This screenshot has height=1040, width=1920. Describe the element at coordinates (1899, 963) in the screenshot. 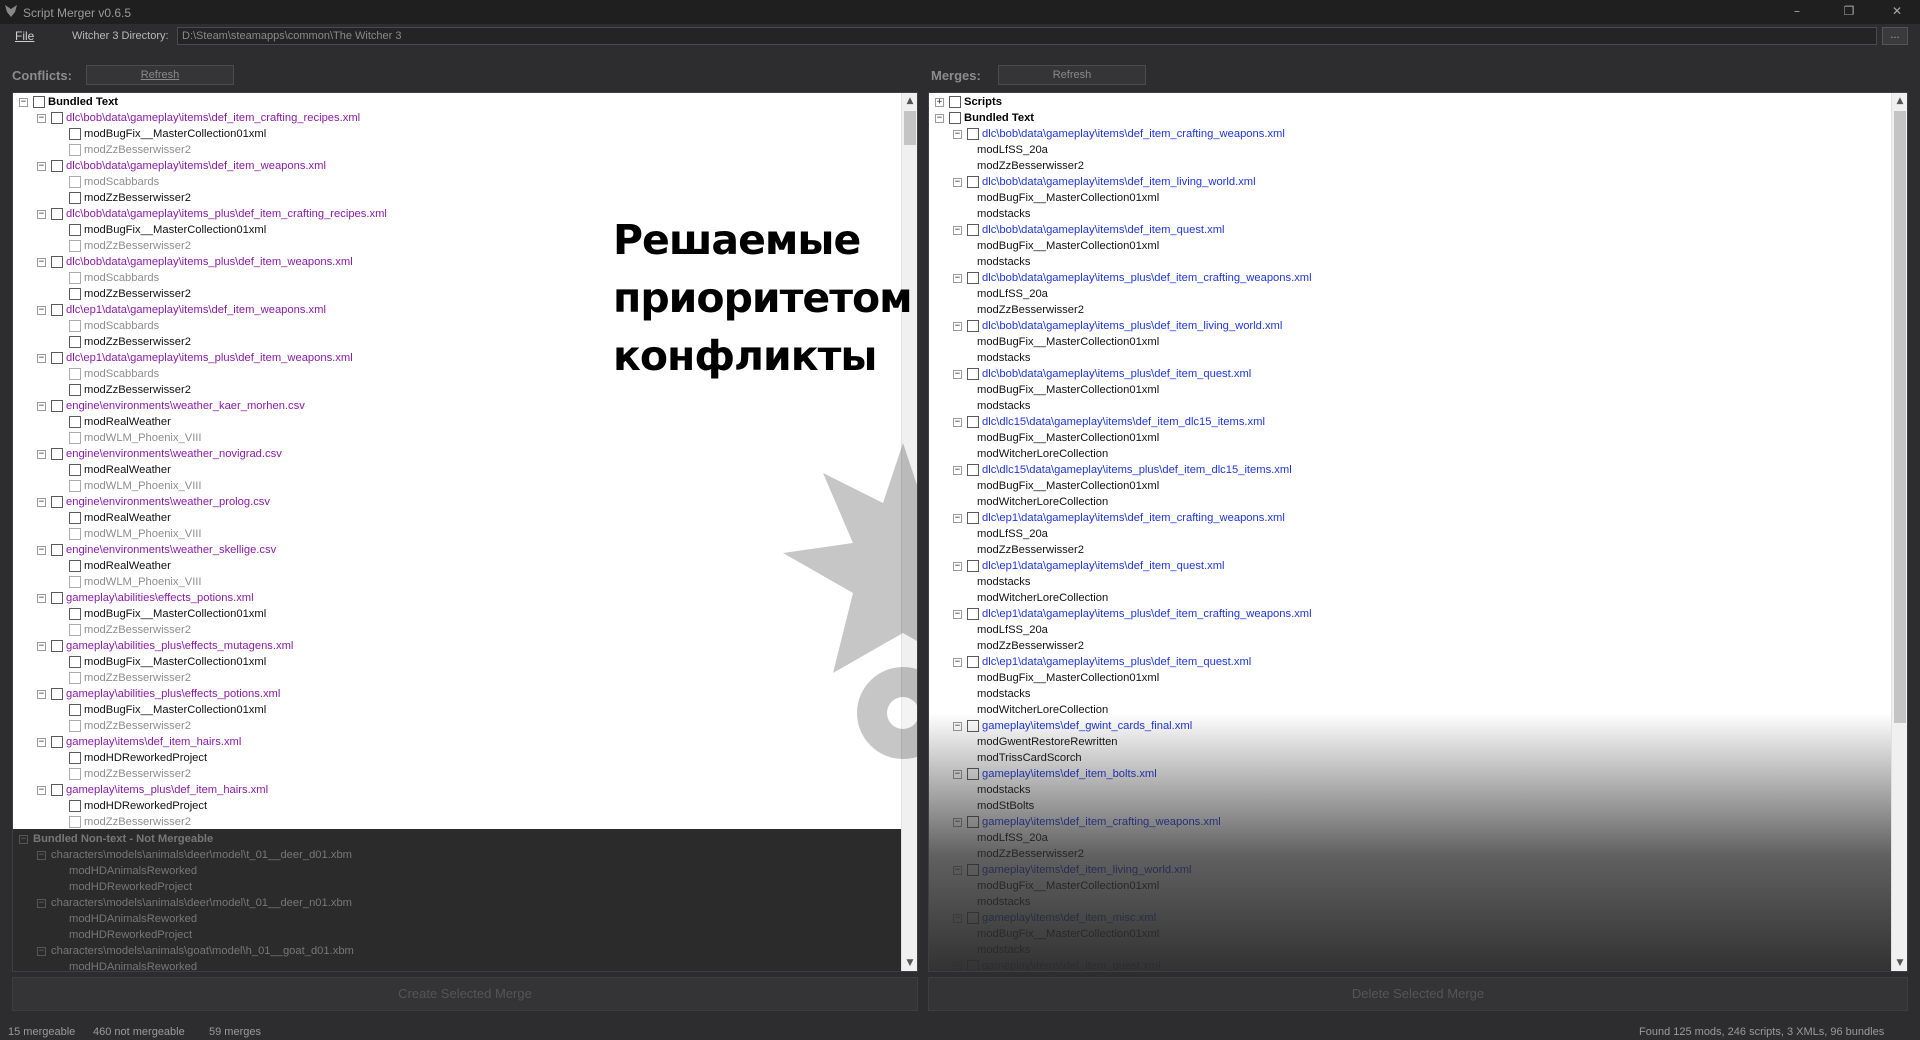

I see `scroll-down-icon: ▼` at that location.